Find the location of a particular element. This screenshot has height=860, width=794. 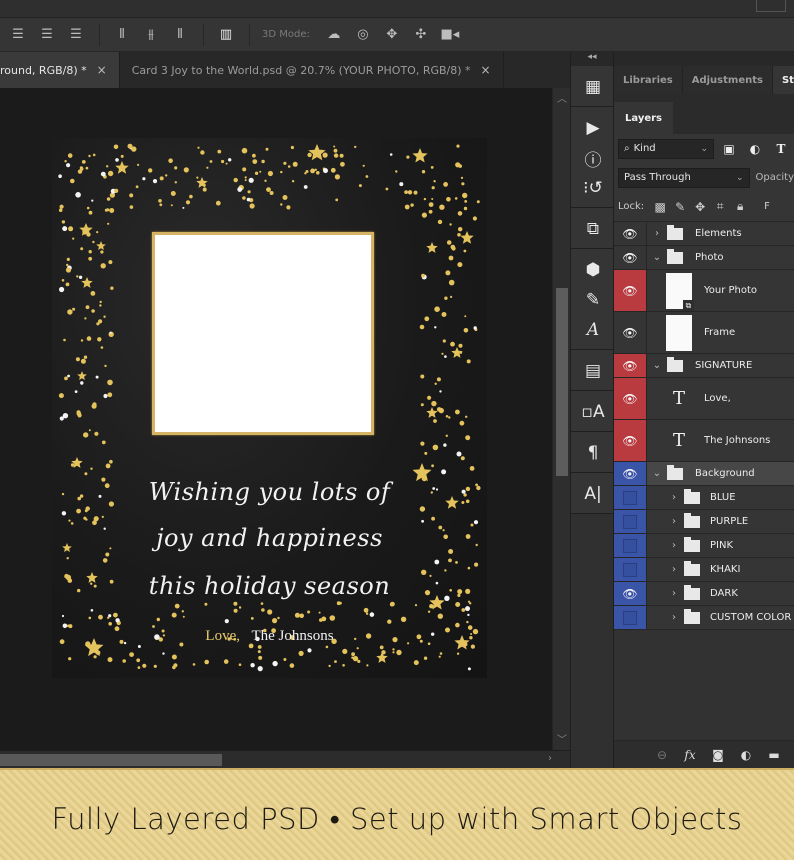

vertical-scroll-thumb is located at coordinates (562, 382).